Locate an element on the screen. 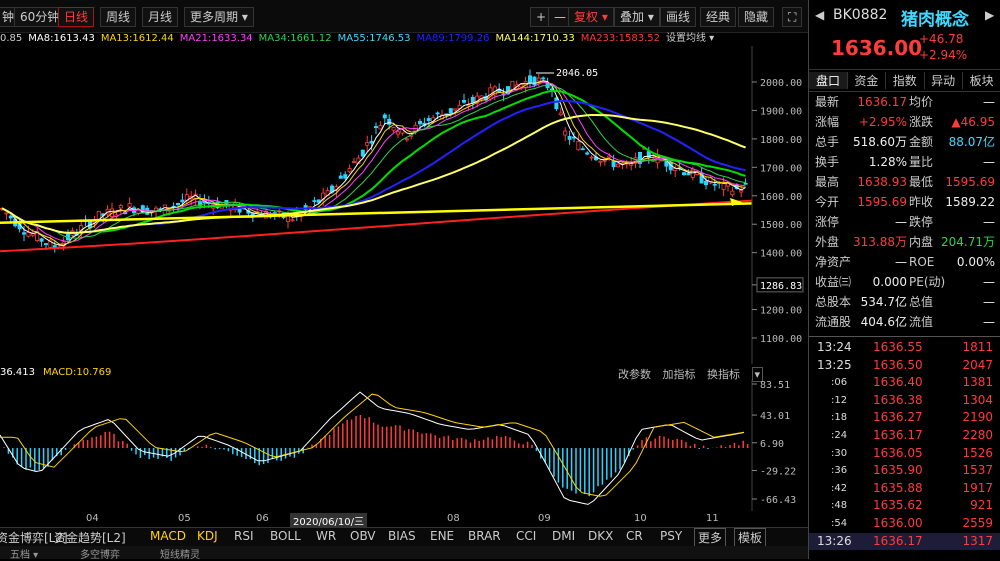 The height and width of the screenshot is (561, 1000). tick-time: 13:26 is located at coordinates (834, 540).